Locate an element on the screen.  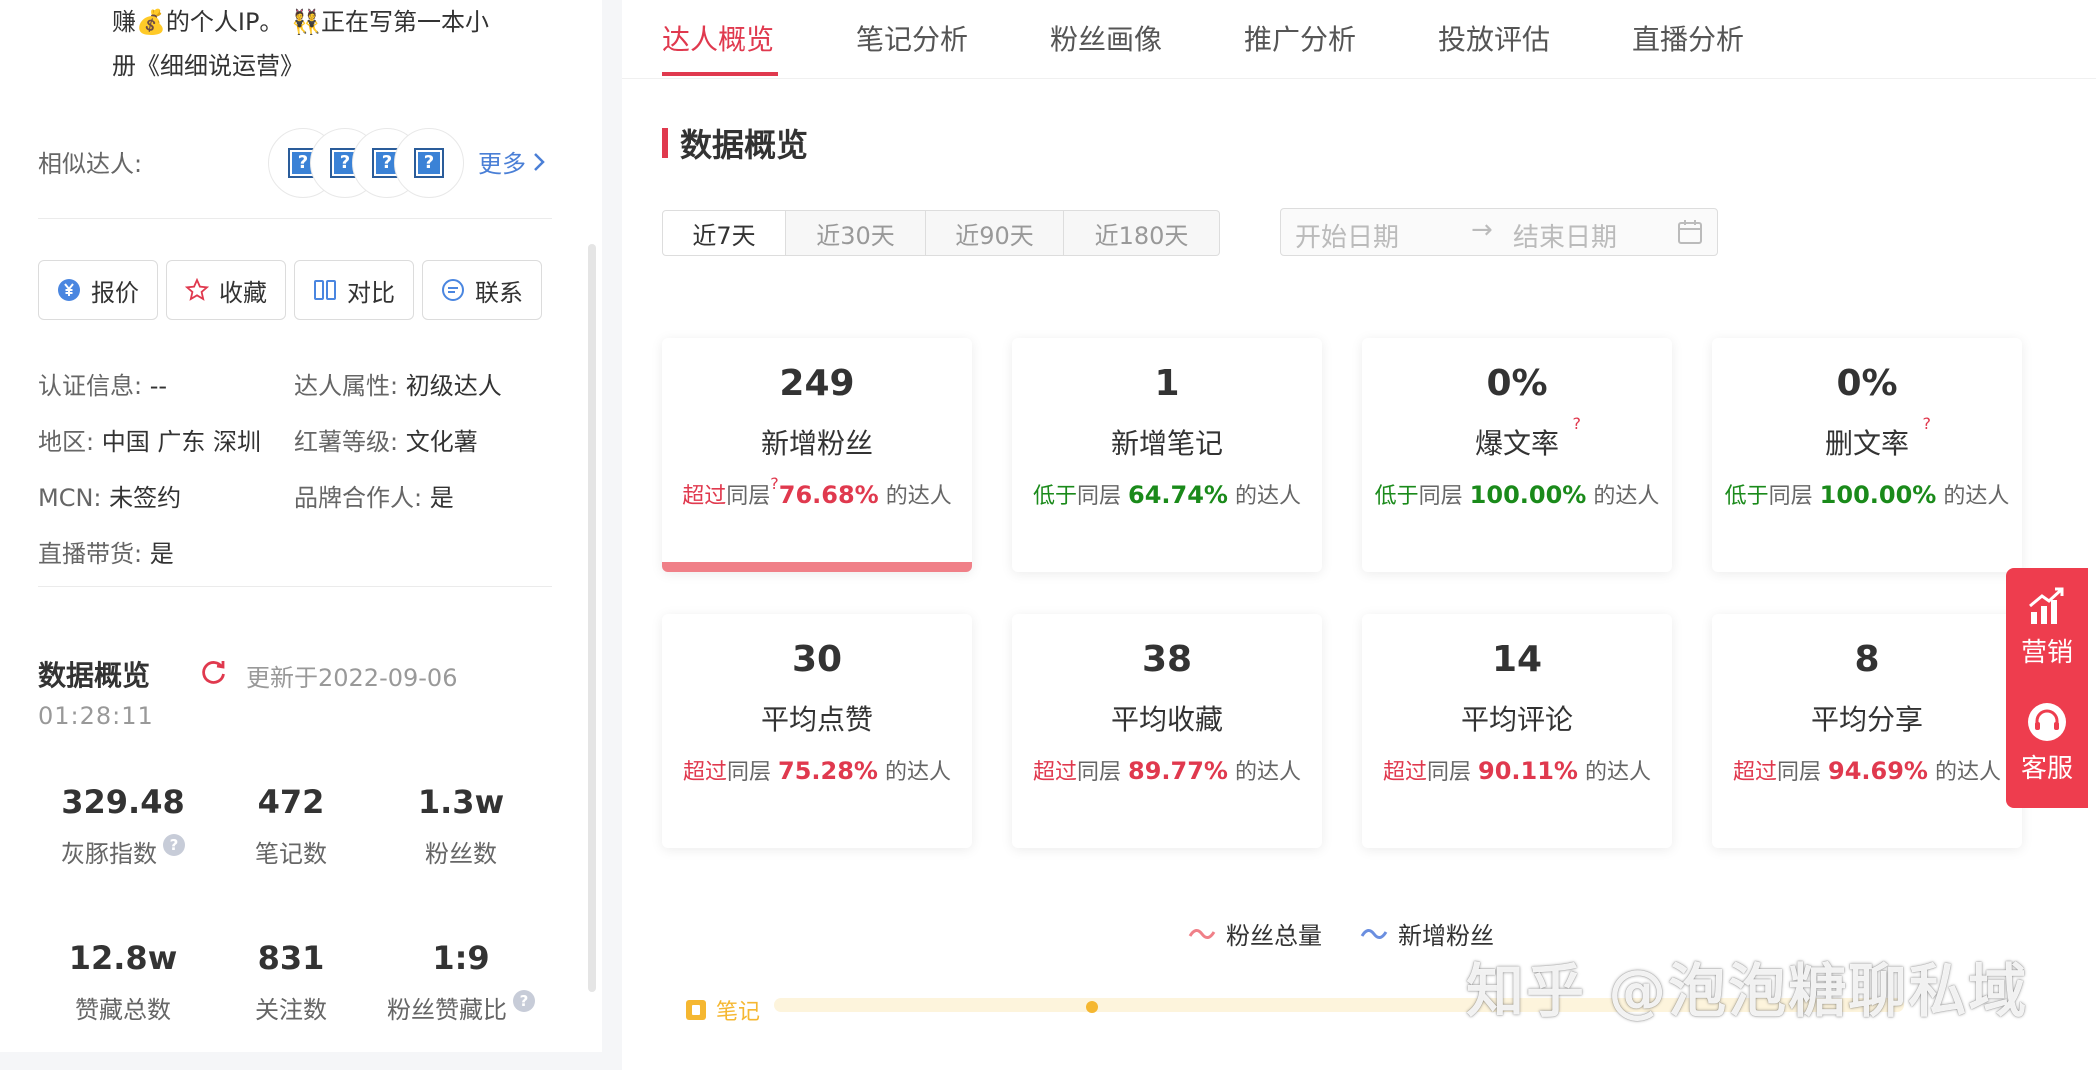
contact-button: 联系 is located at coordinates (482, 290).